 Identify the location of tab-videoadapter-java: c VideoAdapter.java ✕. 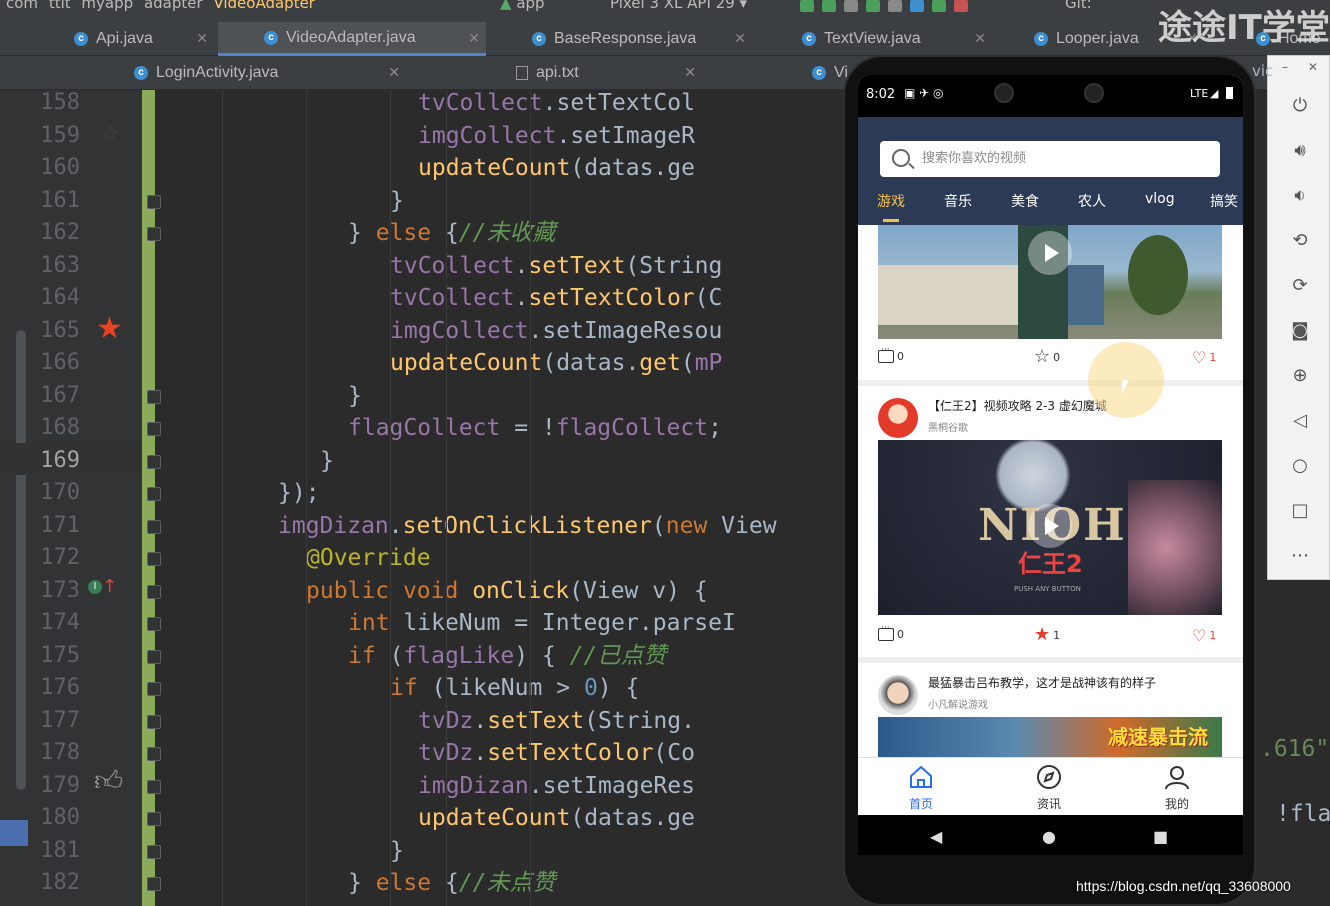
(352, 39).